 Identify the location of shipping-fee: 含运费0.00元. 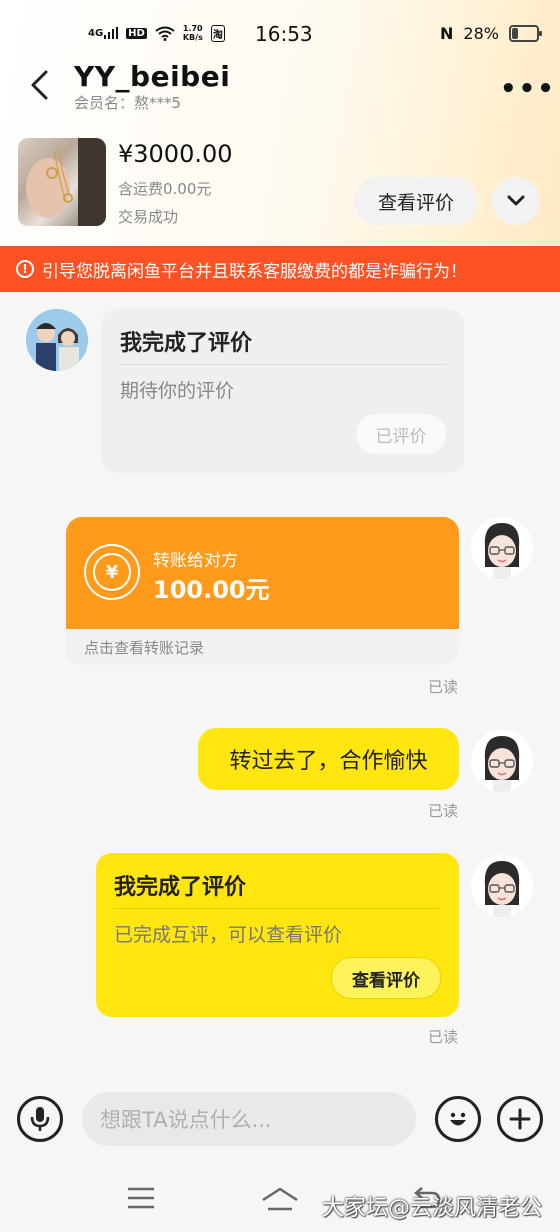
(165, 189).